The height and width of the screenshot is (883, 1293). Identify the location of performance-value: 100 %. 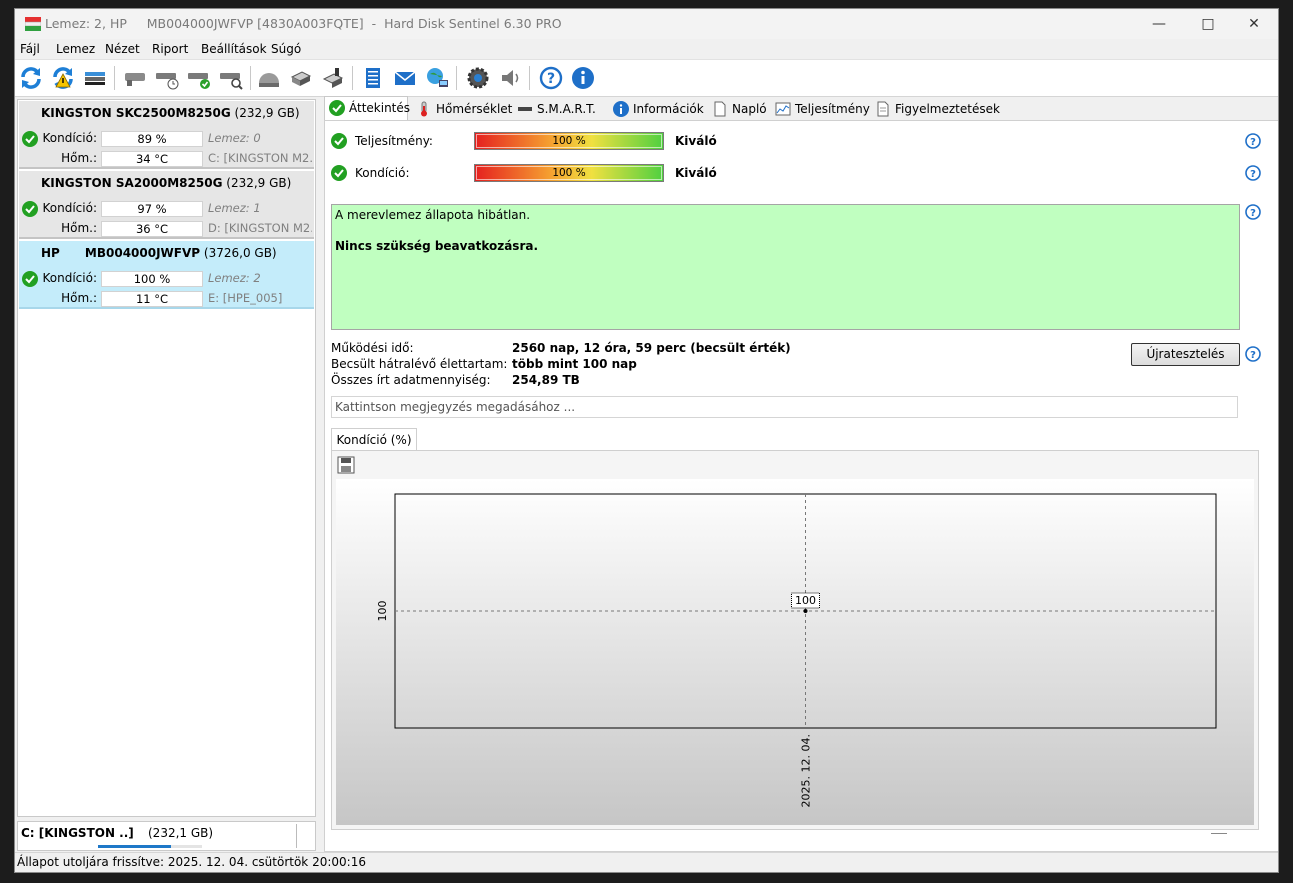
(569, 141).